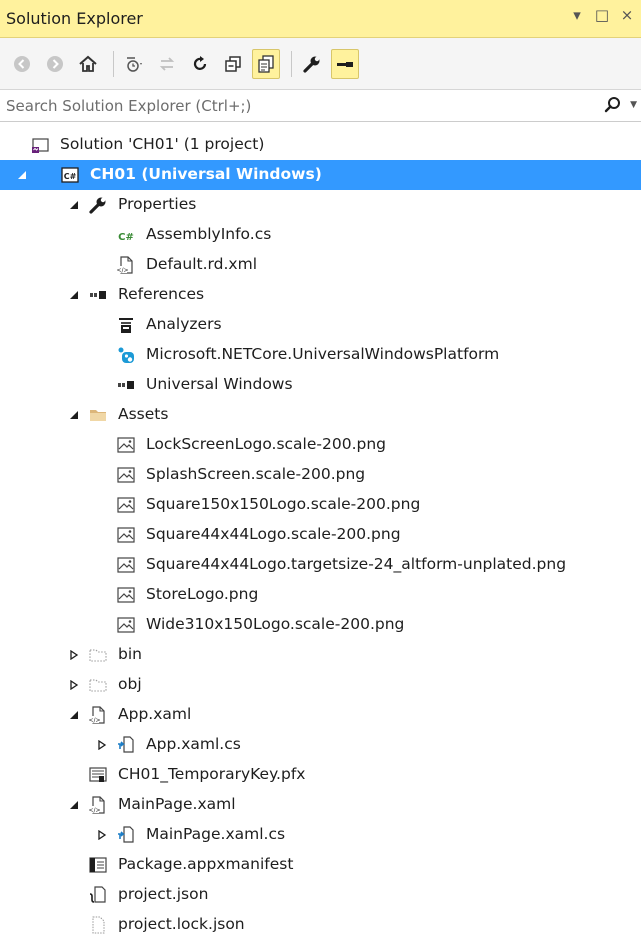 This screenshot has height=942, width=641. What do you see at coordinates (320, 106) in the screenshot?
I see `search-bar: Search Solution Explorer (Ctrl+;) ▼` at bounding box center [320, 106].